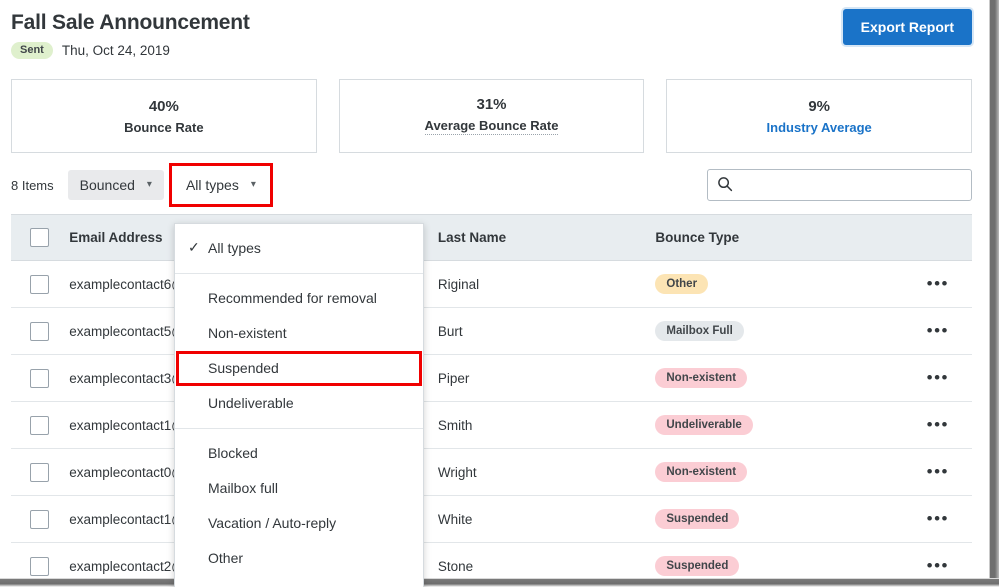 This screenshot has width=999, height=587. What do you see at coordinates (819, 116) in the screenshot?
I see `stat-card-industry-average: 9% Industry Average` at bounding box center [819, 116].